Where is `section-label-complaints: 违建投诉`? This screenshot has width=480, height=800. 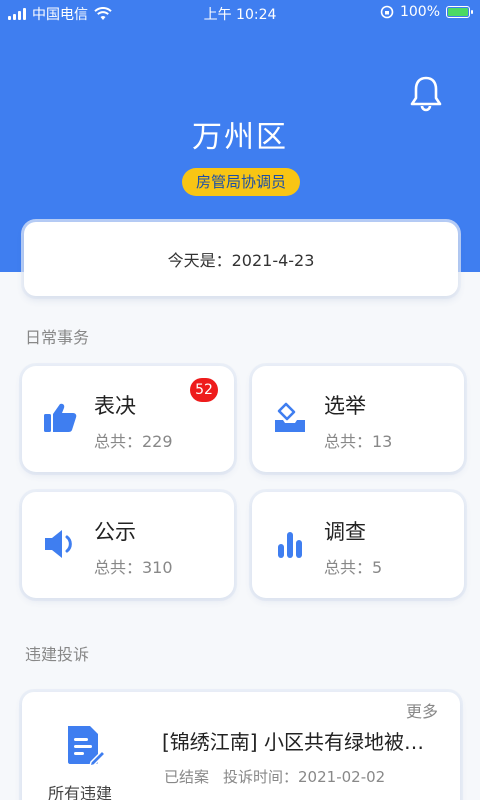
section-label-complaints: 违建投诉 is located at coordinates (57, 654).